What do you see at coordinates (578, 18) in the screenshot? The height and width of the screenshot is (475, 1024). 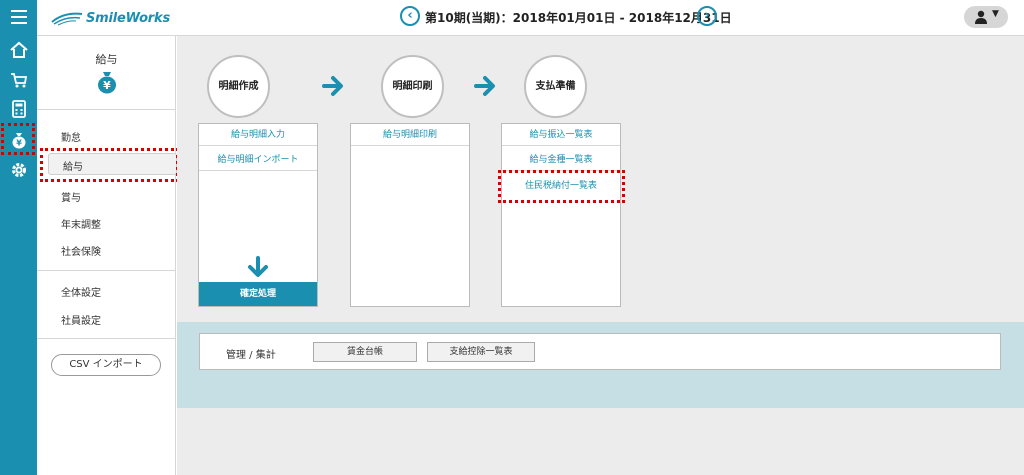 I see `fiscal-period: 第10期(当期)：2018年01月01日 - 2018年12月31日` at bounding box center [578, 18].